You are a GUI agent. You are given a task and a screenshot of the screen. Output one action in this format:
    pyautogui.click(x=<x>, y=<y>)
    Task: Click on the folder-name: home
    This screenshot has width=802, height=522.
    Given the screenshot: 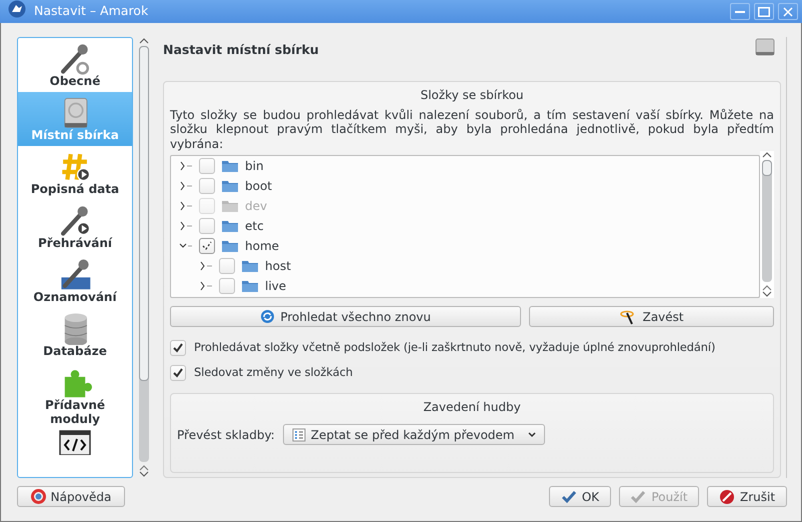 What is the action you would take?
    pyautogui.click(x=262, y=246)
    